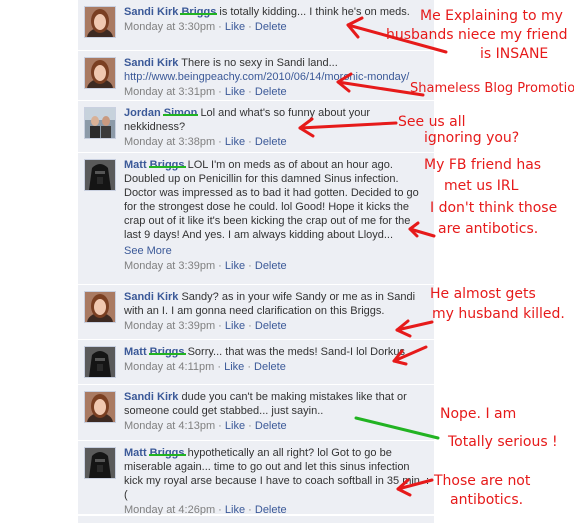 This screenshot has height=523, width=574. I want to click on arrow-to-meds-comment, so click(422, 229).